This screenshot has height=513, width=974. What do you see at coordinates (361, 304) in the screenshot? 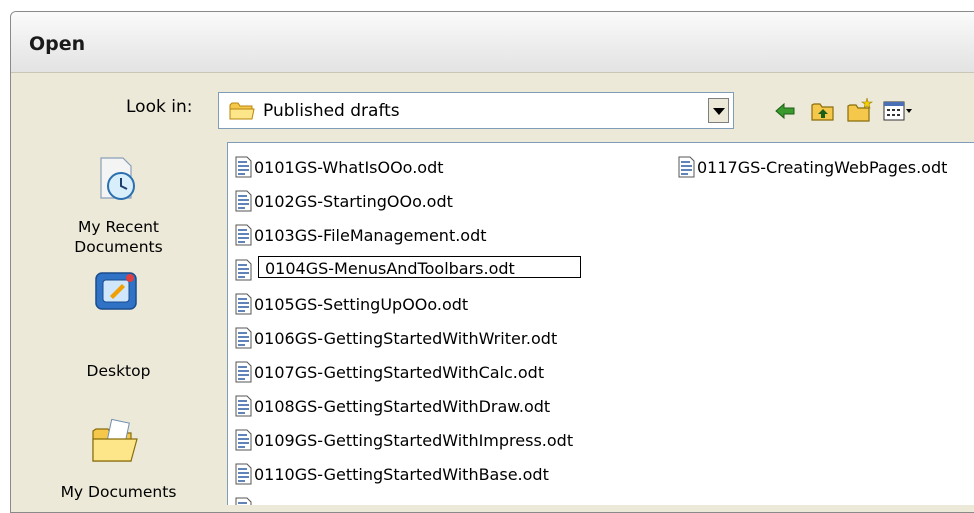
I see `file-name: 0105GS-SettingUpOOo.odt` at bounding box center [361, 304].